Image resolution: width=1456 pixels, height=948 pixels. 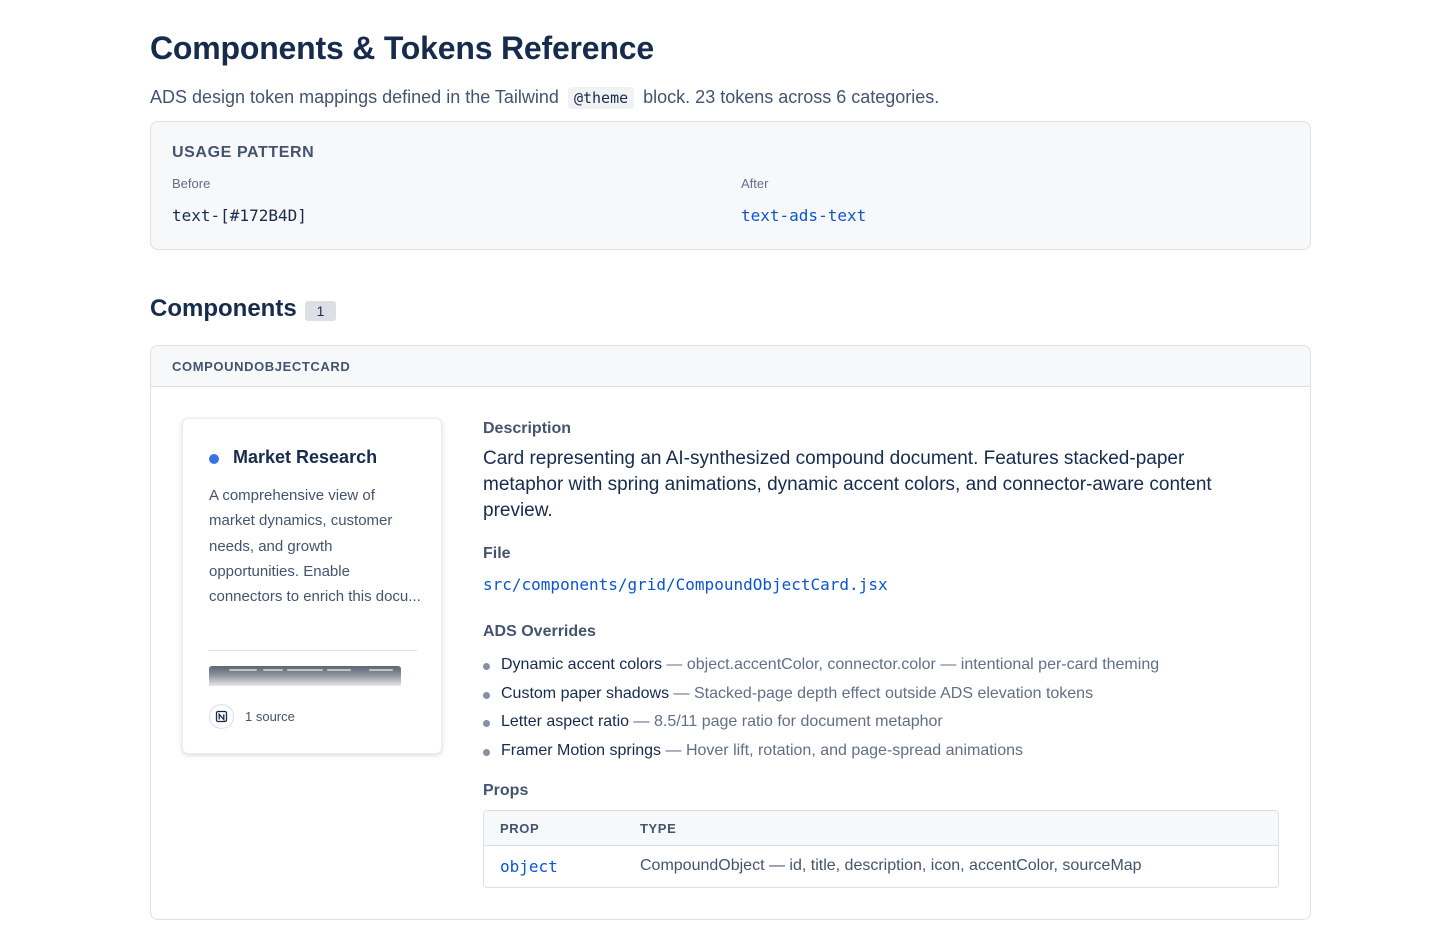 What do you see at coordinates (529, 866) in the screenshot?
I see `prop-name: object` at bounding box center [529, 866].